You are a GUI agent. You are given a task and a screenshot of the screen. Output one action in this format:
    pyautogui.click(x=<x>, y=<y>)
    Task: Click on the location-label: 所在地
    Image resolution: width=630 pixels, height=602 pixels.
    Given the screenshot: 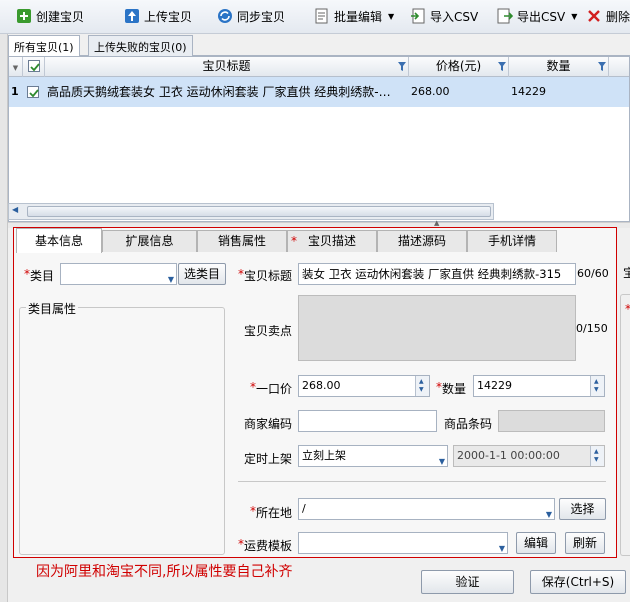 What is the action you would take?
    pyautogui.click(x=274, y=513)
    